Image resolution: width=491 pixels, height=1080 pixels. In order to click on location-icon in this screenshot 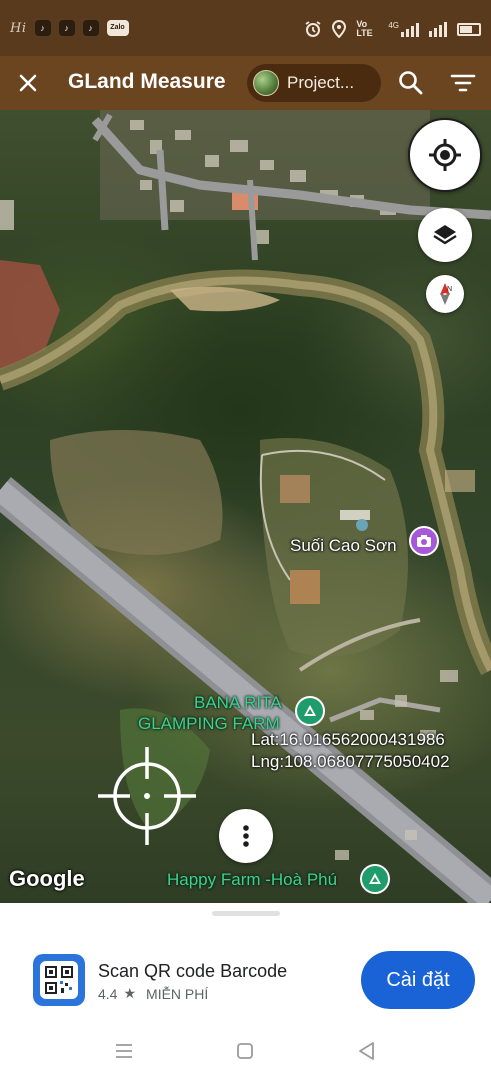, I will do `click(339, 29)`.